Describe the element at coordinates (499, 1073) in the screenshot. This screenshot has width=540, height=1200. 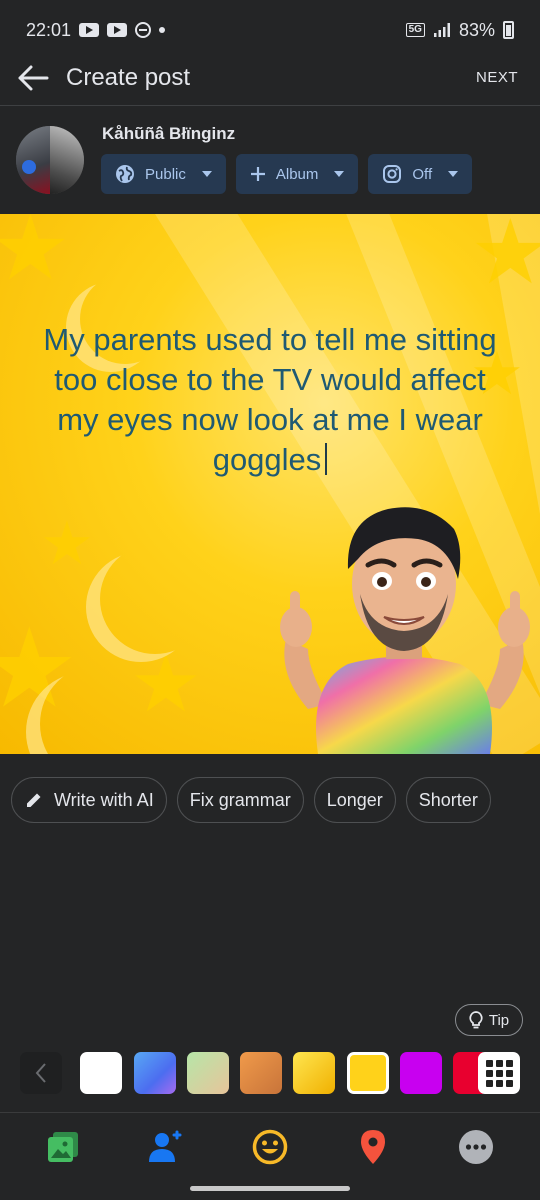
I see `all-backgrounds-grid-button` at that location.